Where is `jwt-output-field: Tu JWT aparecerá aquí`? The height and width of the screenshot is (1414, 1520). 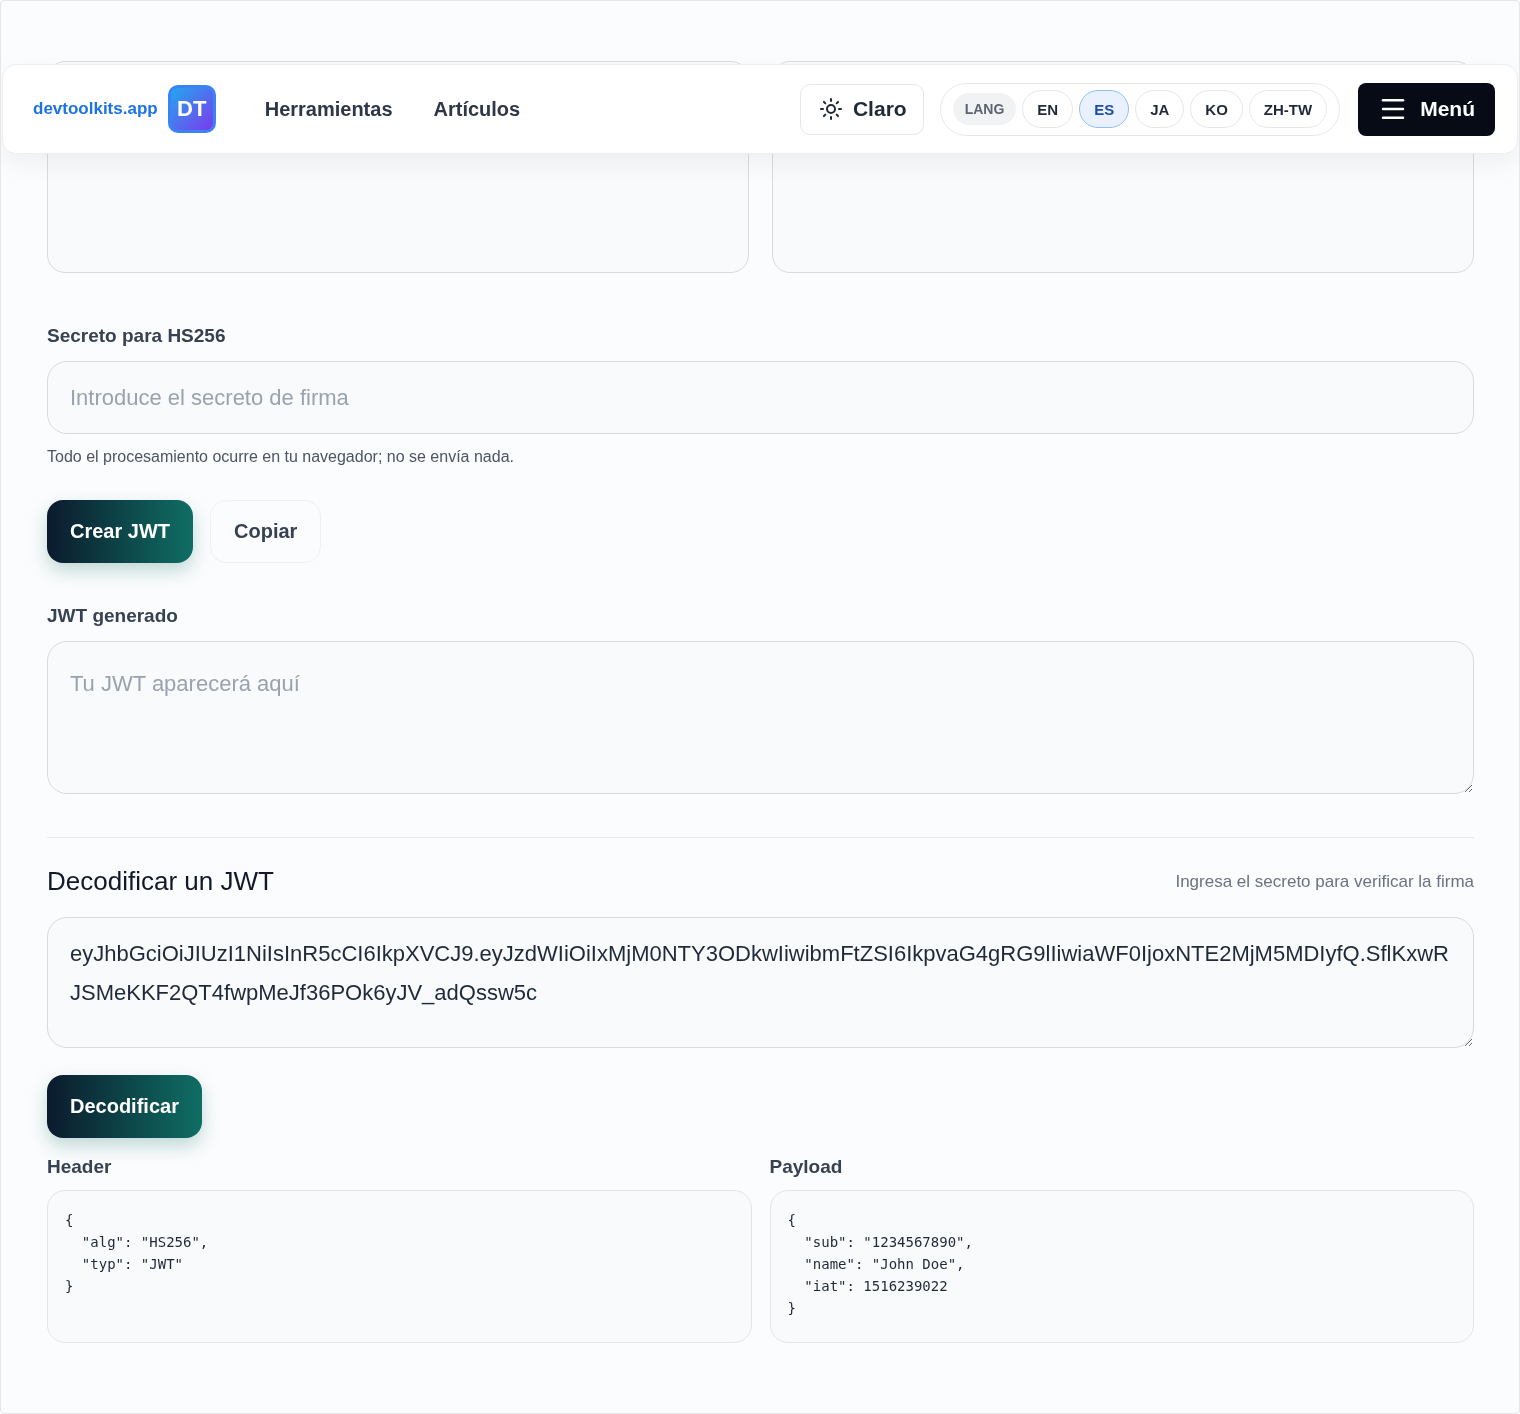 jwt-output-field: Tu JWT aparecerá aquí is located at coordinates (760, 717).